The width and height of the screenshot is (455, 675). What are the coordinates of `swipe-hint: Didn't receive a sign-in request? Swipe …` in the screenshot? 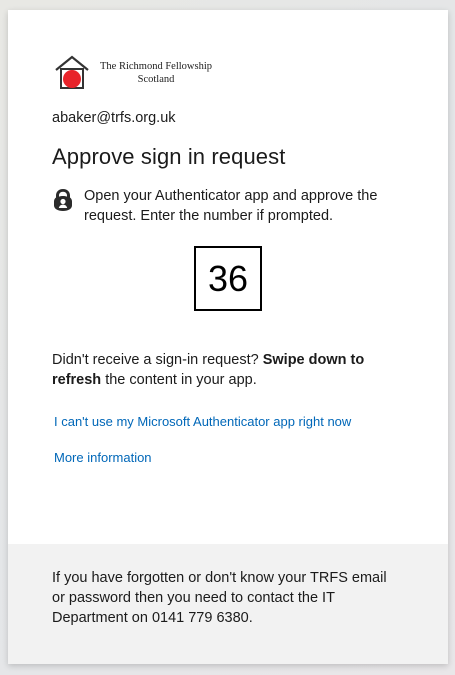 It's located at (222, 370).